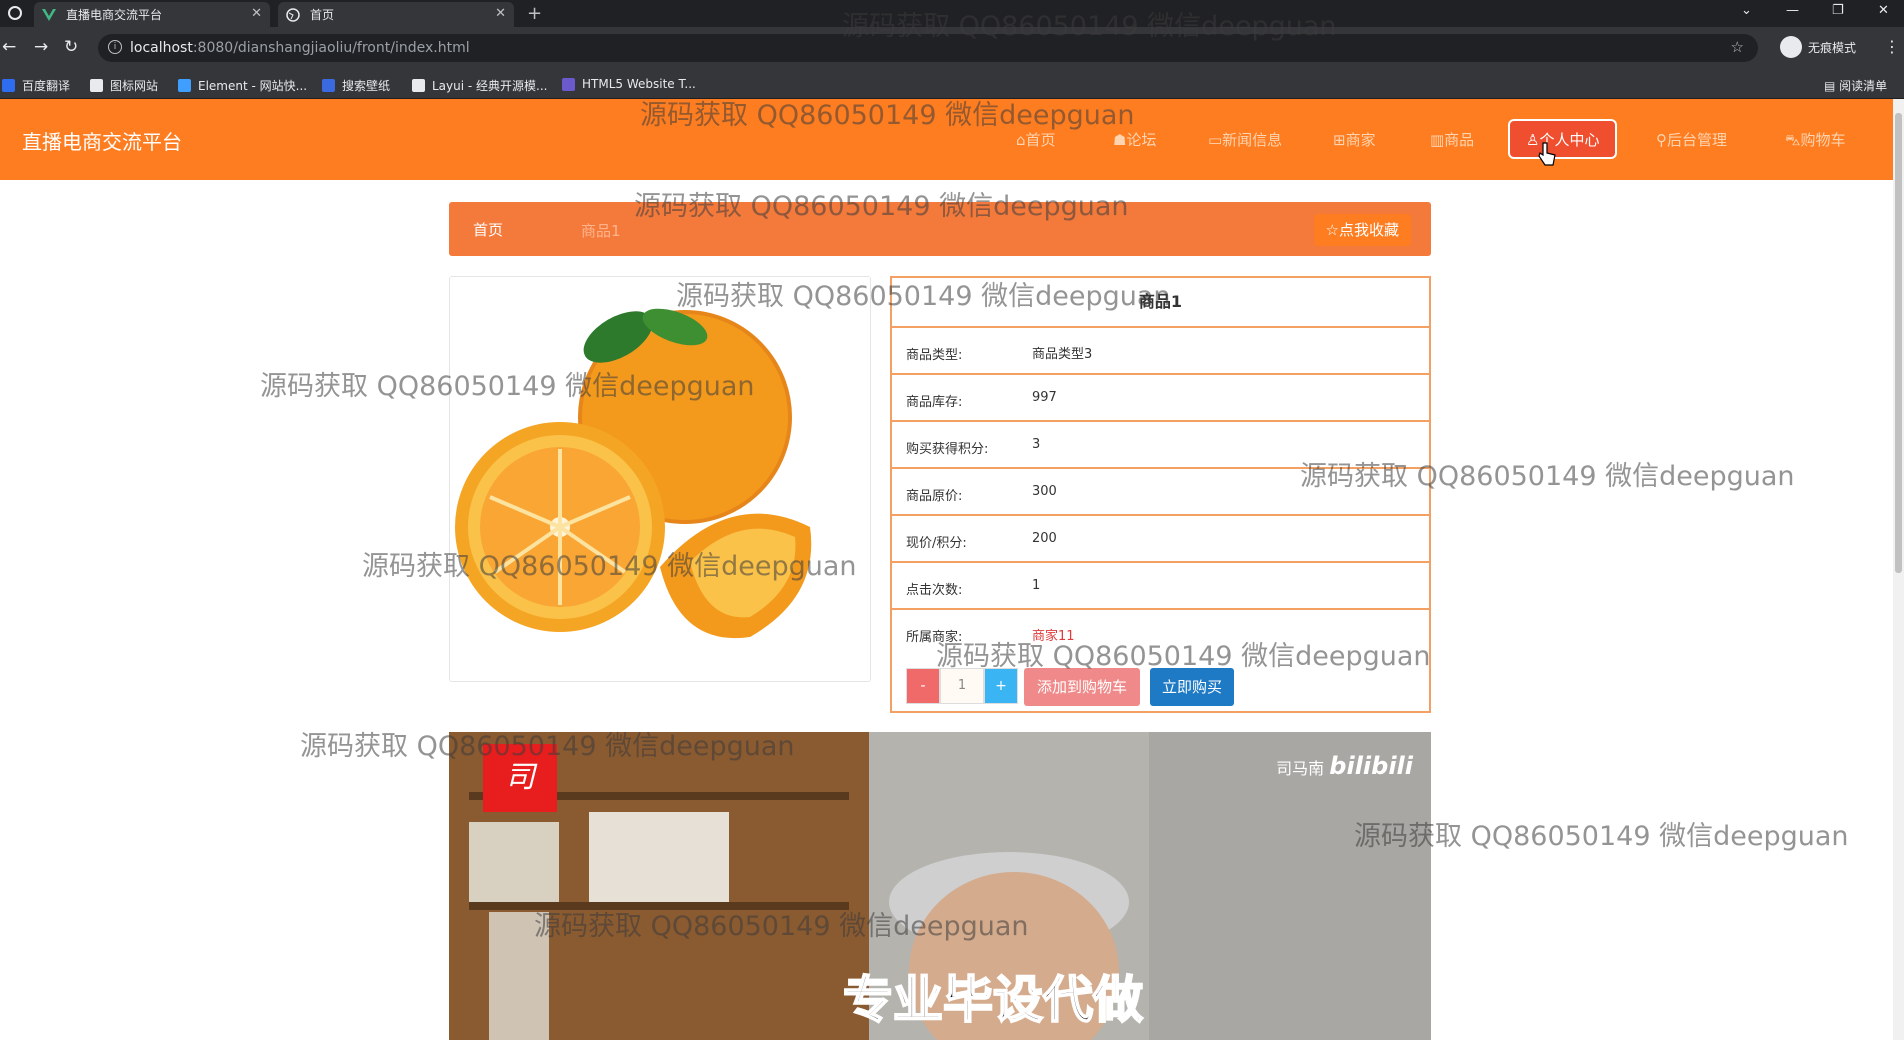  What do you see at coordinates (993, 1000) in the screenshot?
I see `video-caption: 专业毕设代做` at bounding box center [993, 1000].